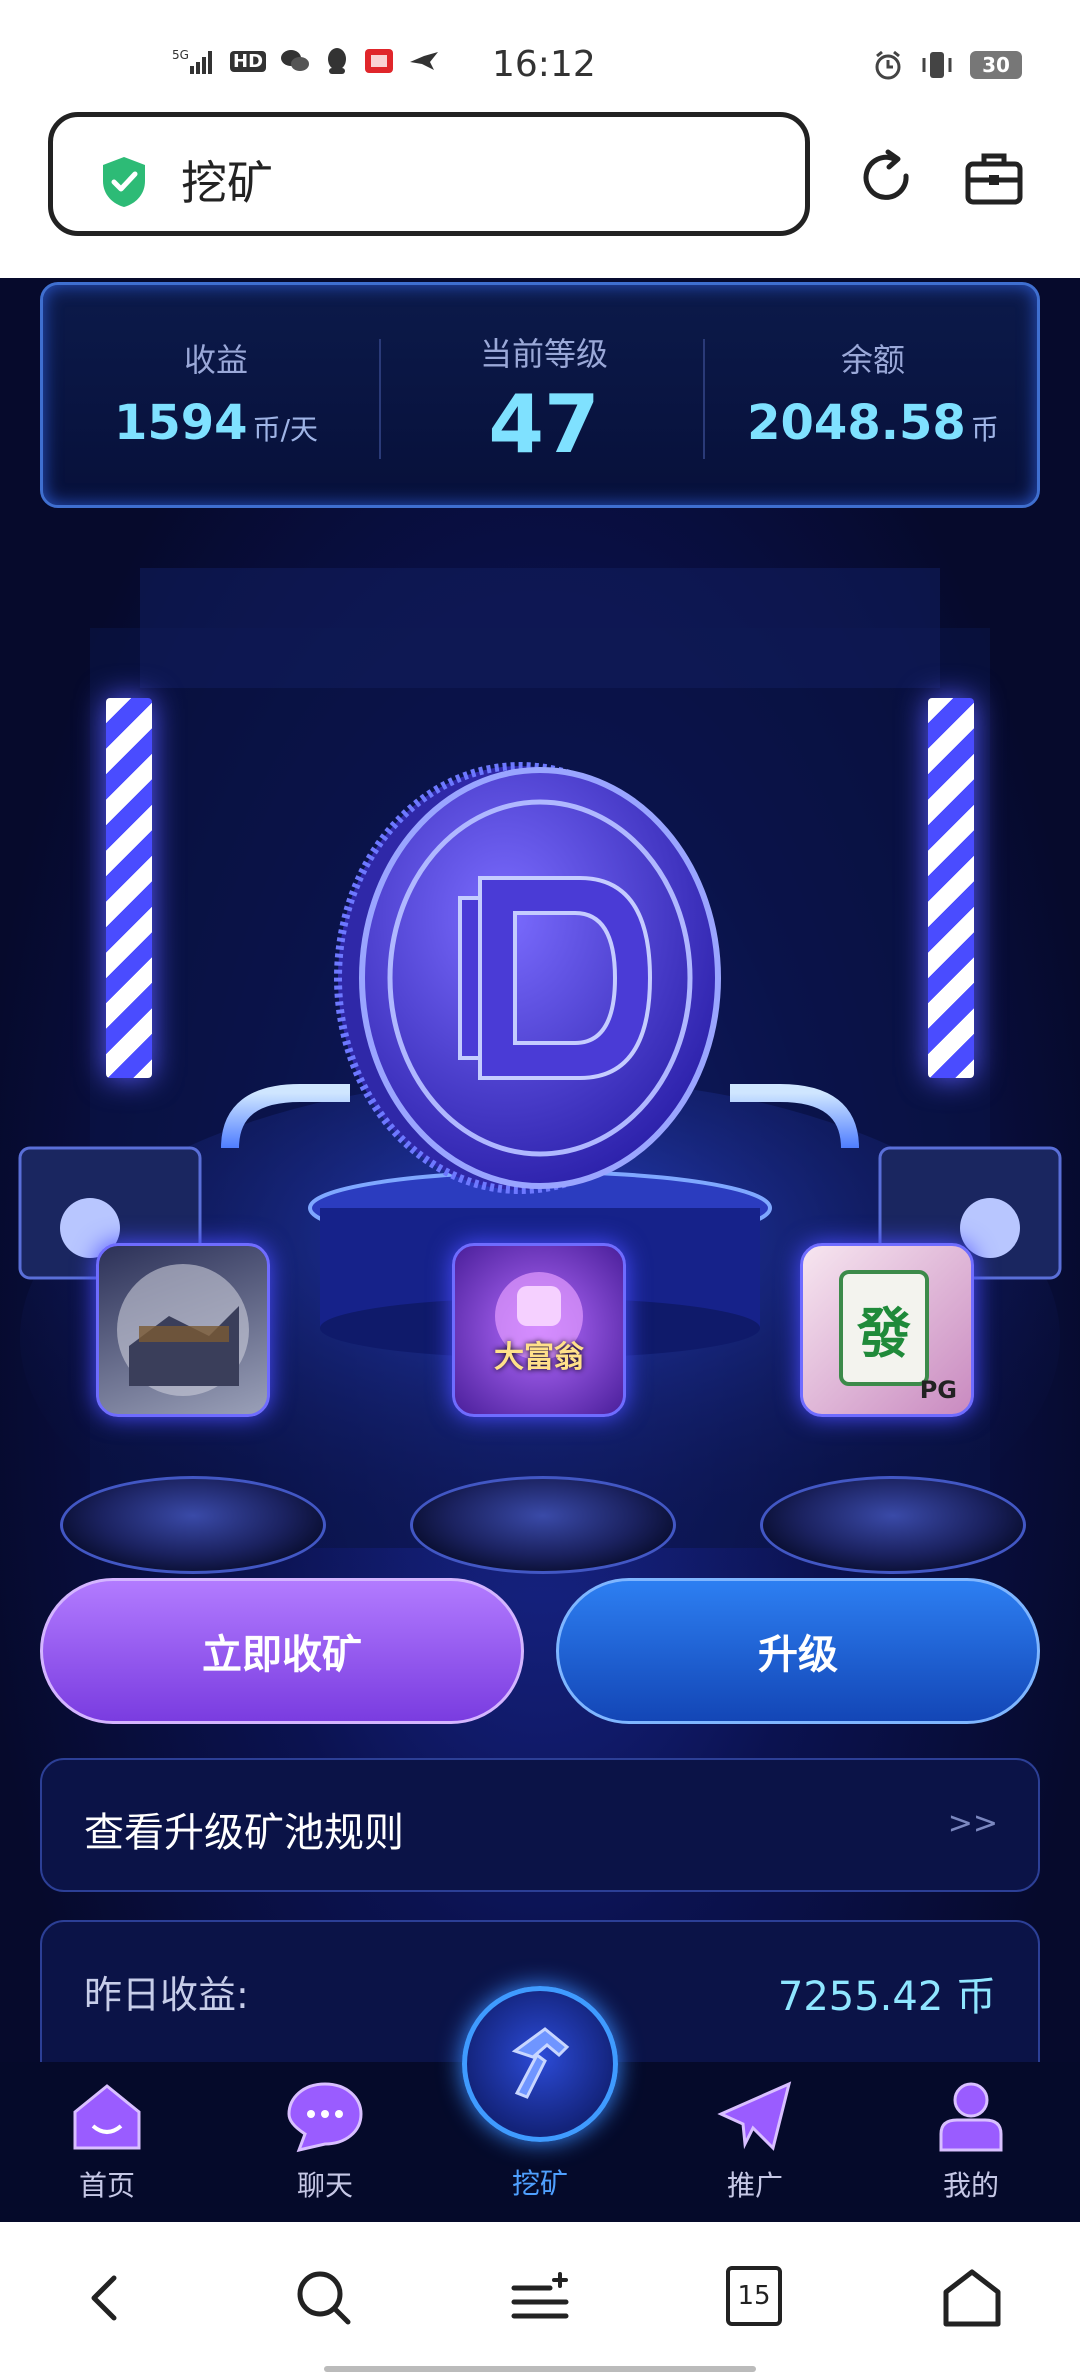  I want to click on hd-icon: HD, so click(248, 61).